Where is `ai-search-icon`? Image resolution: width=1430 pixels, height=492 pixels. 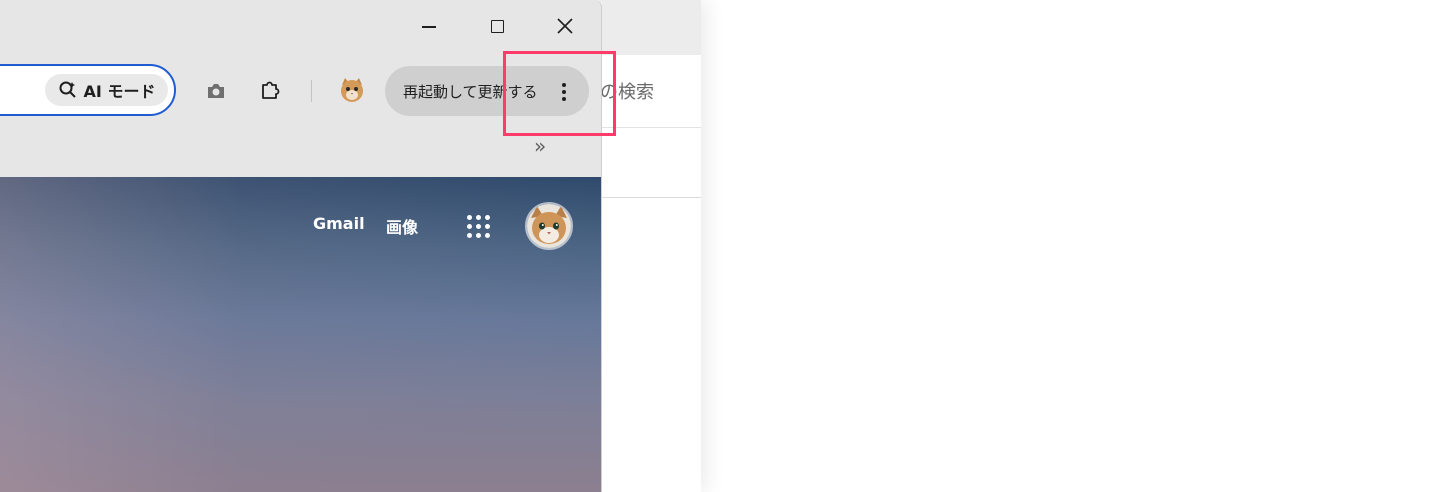 ai-search-icon is located at coordinates (67, 89).